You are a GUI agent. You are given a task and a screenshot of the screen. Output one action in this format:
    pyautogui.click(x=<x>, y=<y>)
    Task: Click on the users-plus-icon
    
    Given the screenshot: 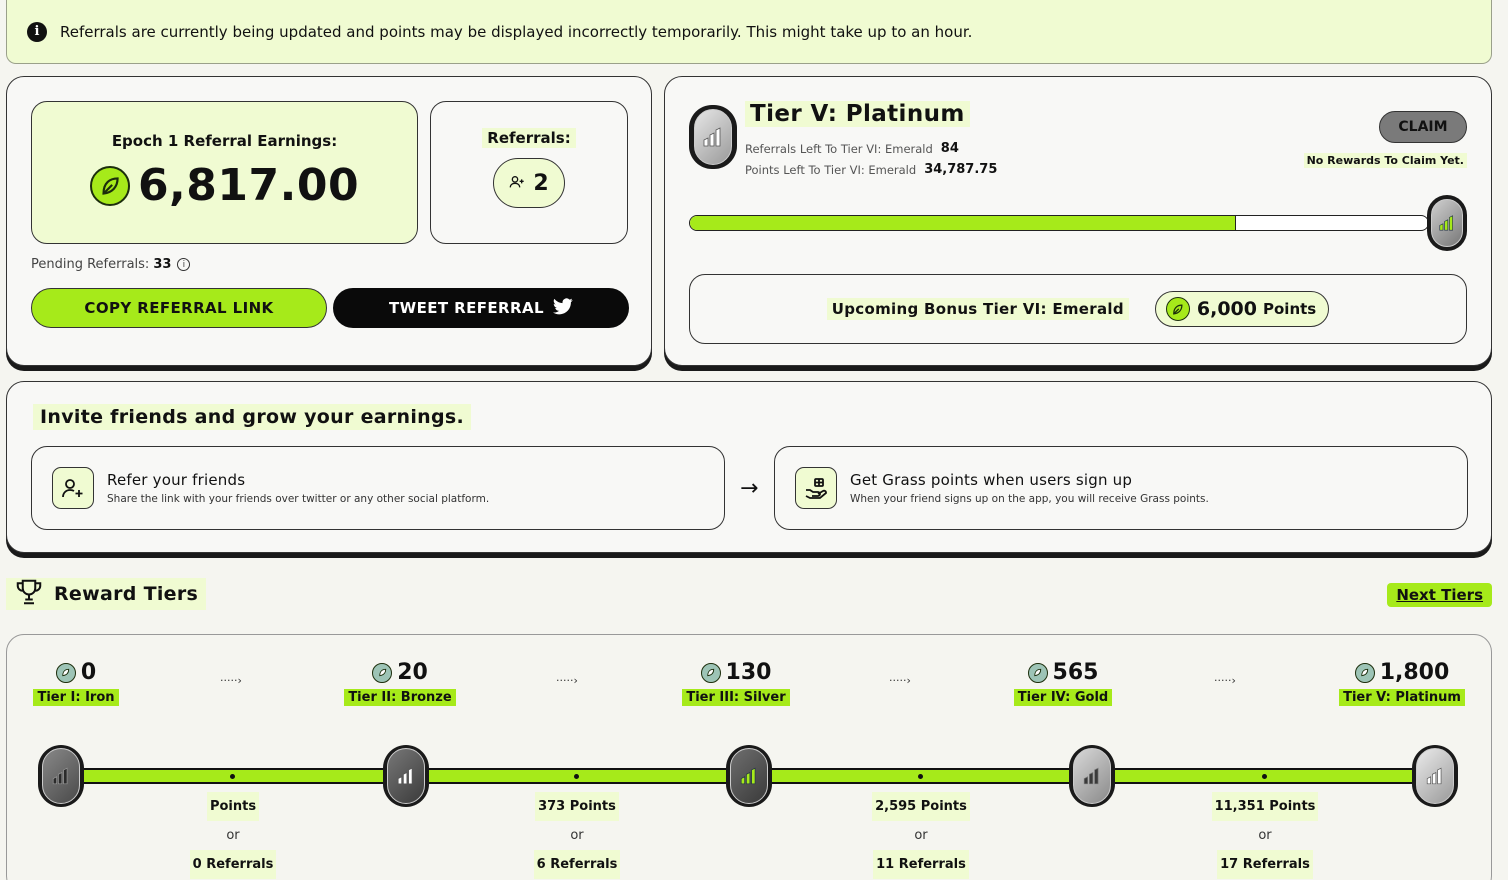 What is the action you would take?
    pyautogui.click(x=517, y=183)
    